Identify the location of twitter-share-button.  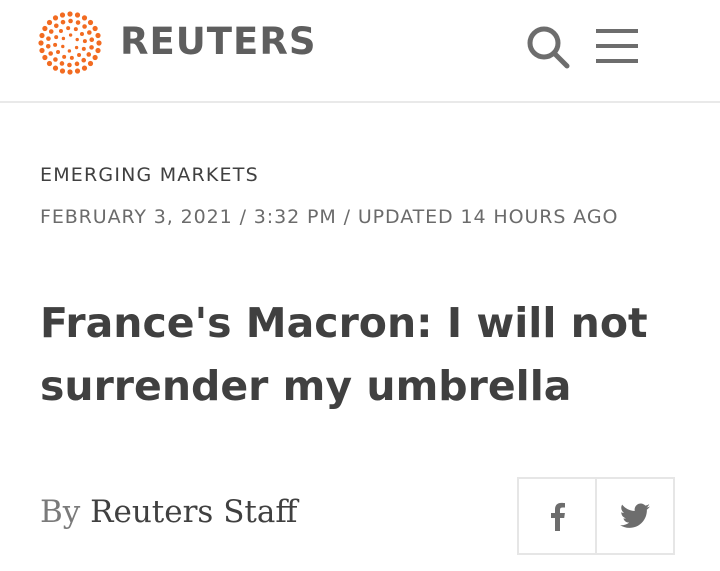
(634, 516).